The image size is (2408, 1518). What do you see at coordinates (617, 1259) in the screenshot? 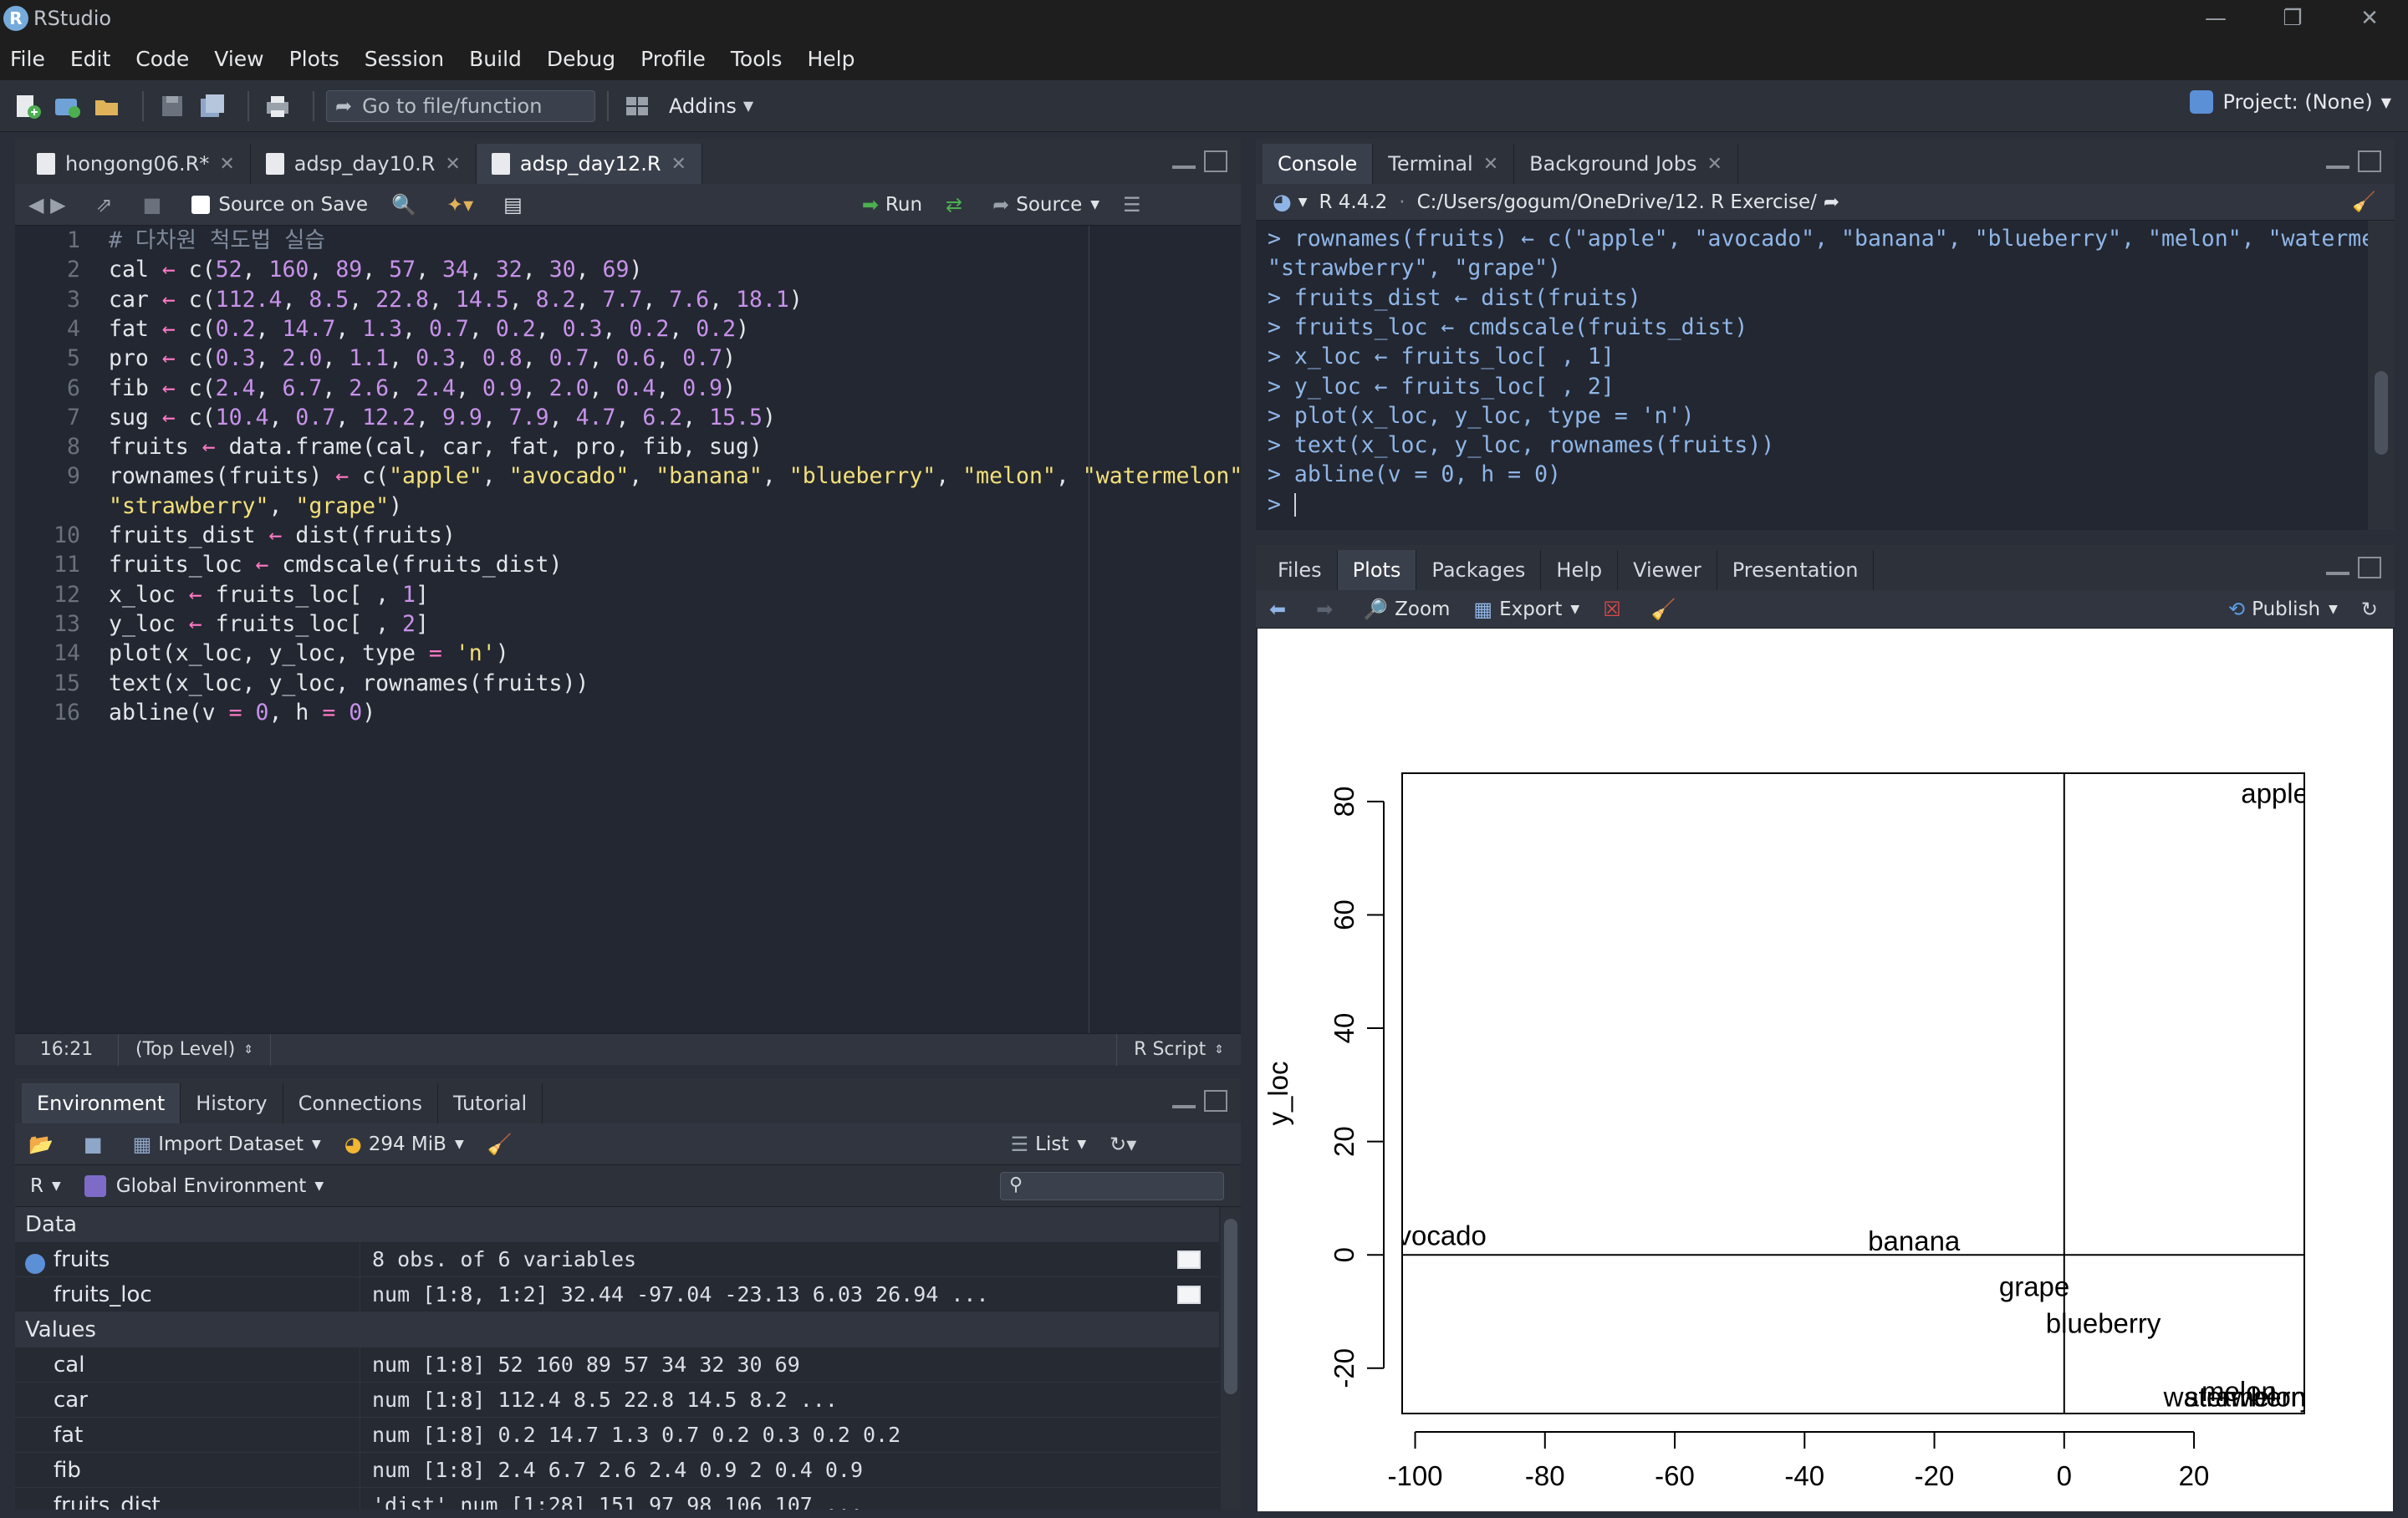
I see `environment-row: fruits 8 obs. of 6 variables` at bounding box center [617, 1259].